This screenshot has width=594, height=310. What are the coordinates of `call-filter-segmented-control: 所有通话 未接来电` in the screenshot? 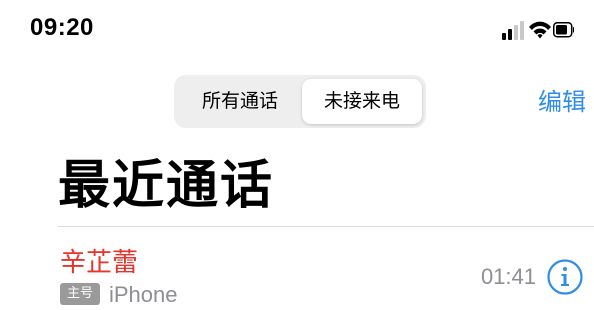 It's located at (300, 101).